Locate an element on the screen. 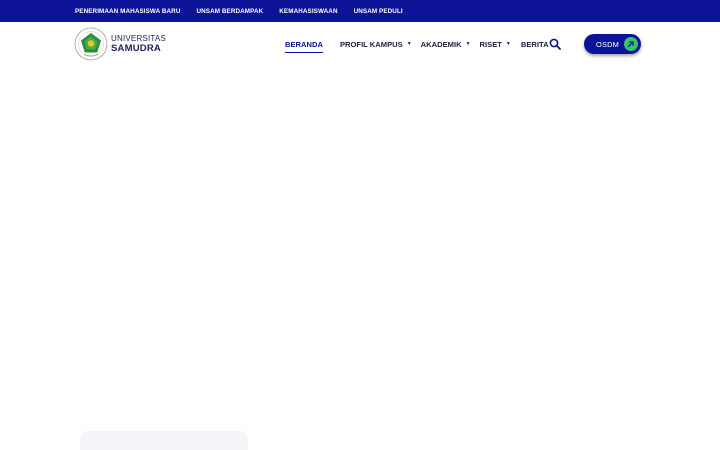 Image resolution: width=720 pixels, height=450 pixels. topbar-link-penerimaan: PENERIMAAN MAHASISWA BARU is located at coordinates (127, 11).